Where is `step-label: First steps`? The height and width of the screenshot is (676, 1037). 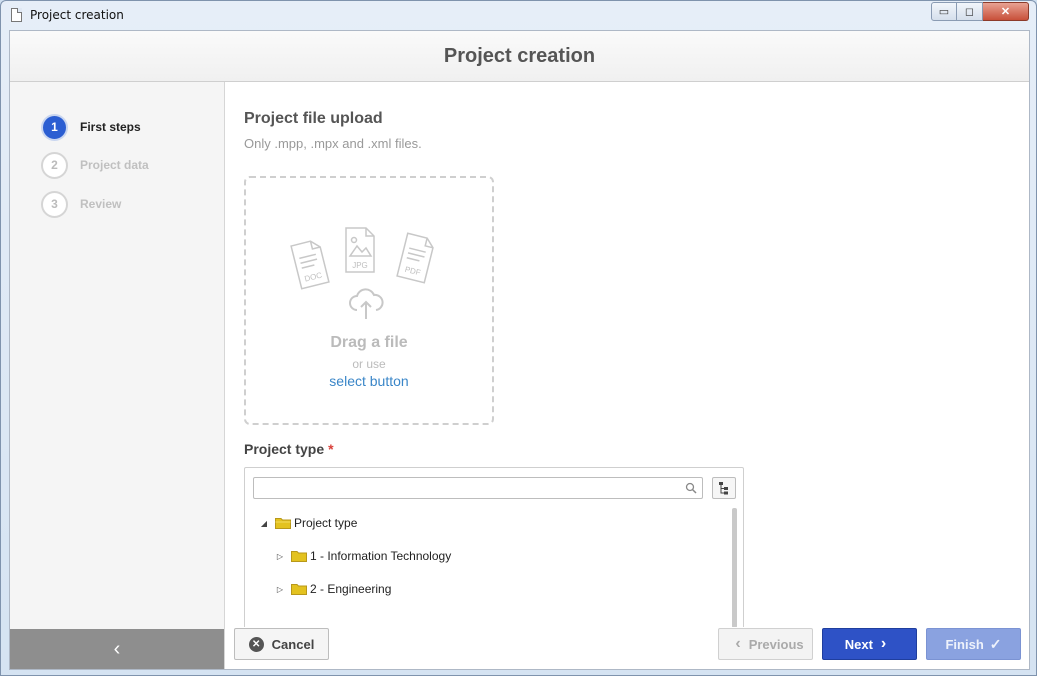 step-label: First steps is located at coordinates (110, 127).